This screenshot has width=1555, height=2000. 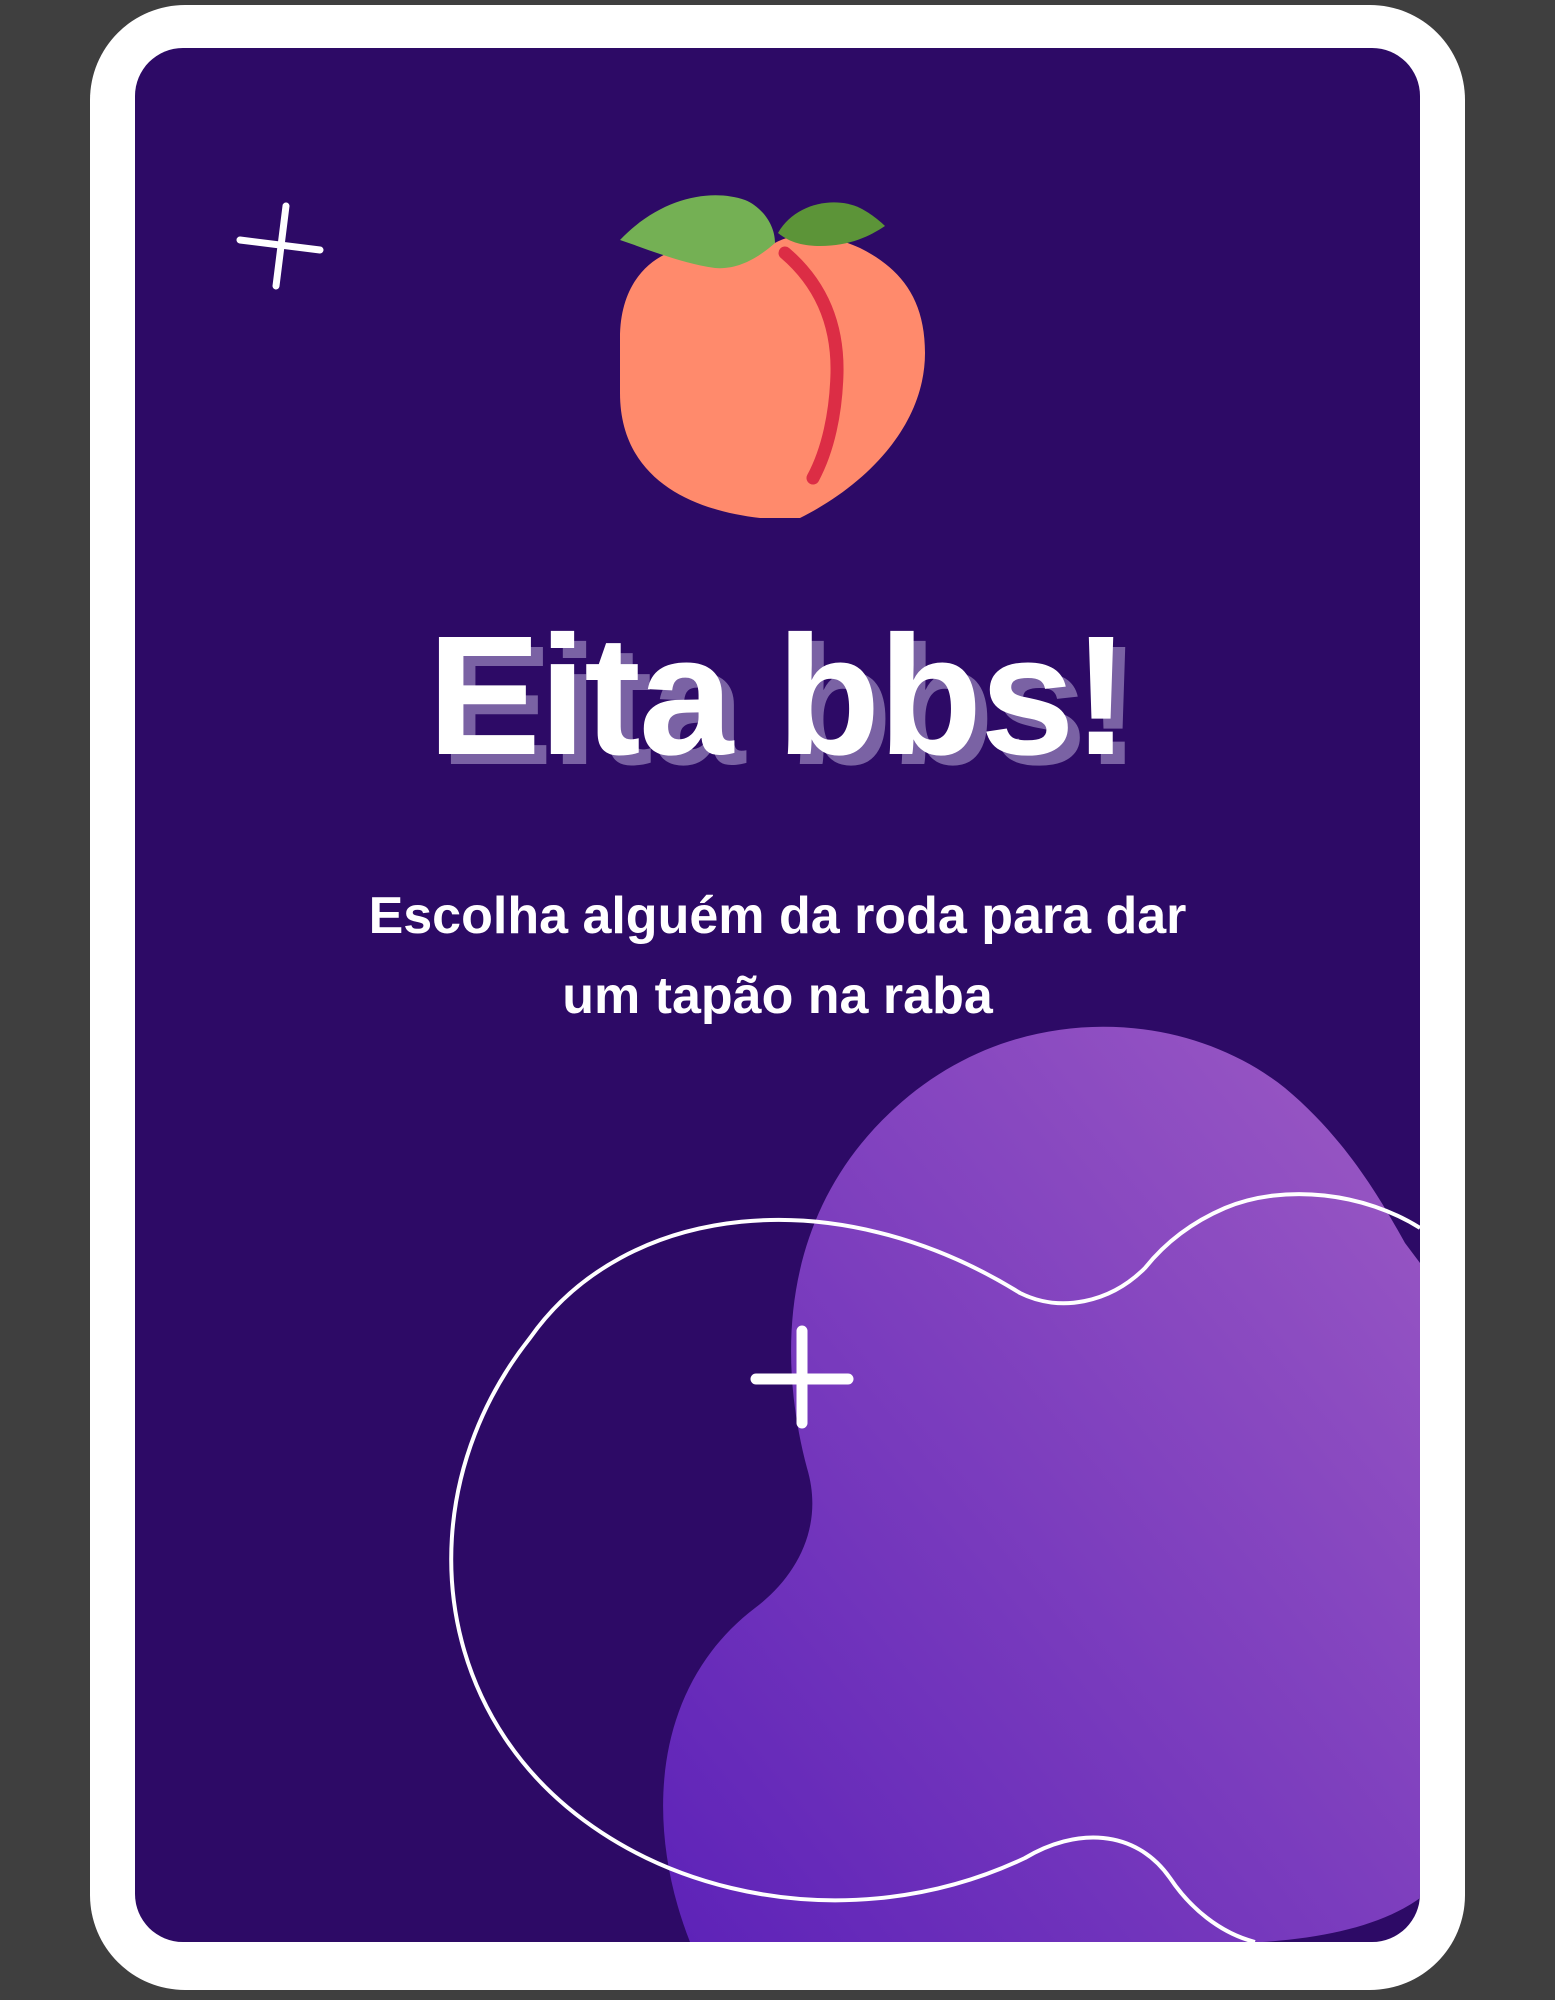 I want to click on peach-icon, so click(x=772, y=356).